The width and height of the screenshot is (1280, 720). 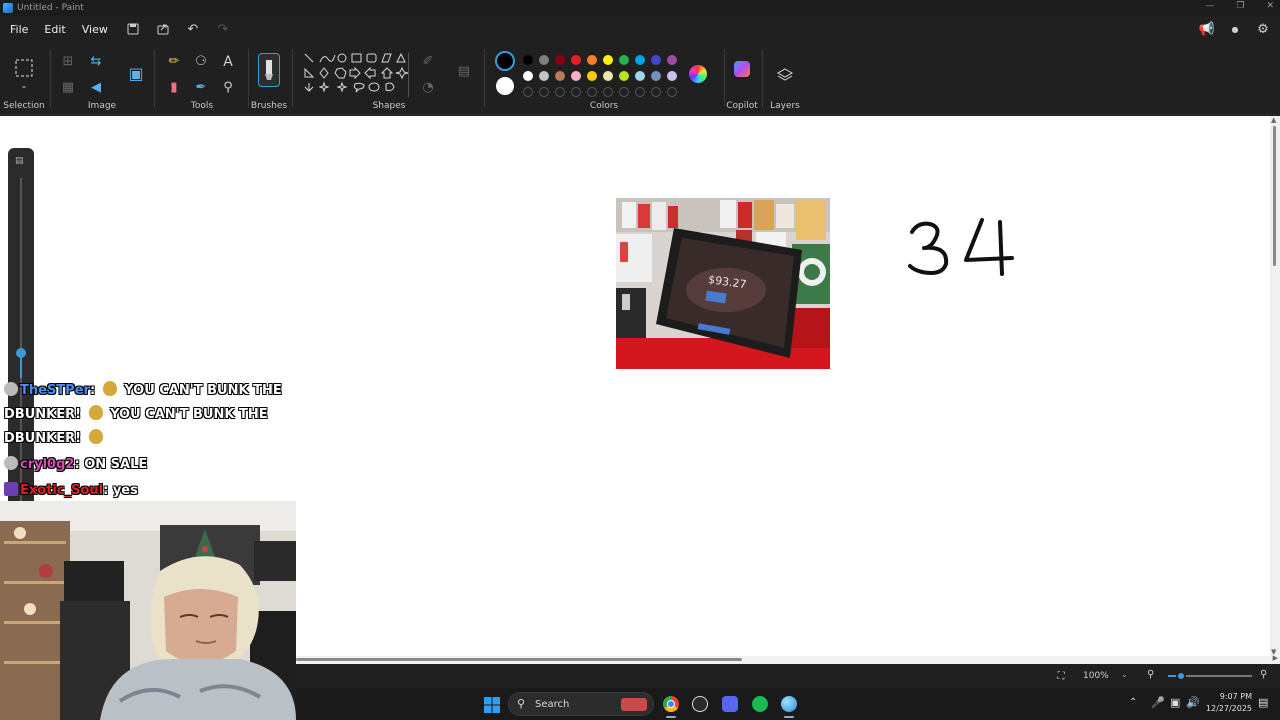 What do you see at coordinates (19, 29) in the screenshot?
I see `menu-file: File` at bounding box center [19, 29].